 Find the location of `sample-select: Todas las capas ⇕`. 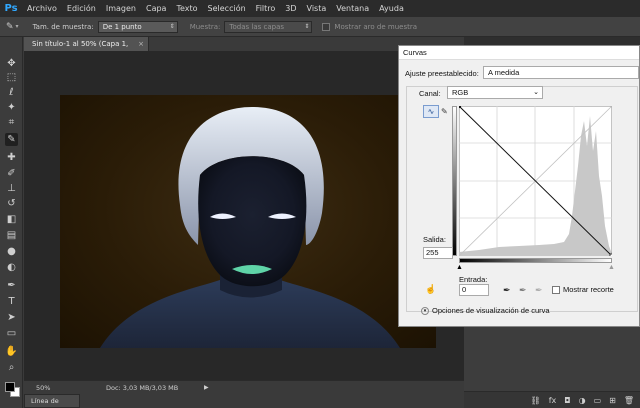

sample-select: Todas las capas ⇕ is located at coordinates (268, 26).